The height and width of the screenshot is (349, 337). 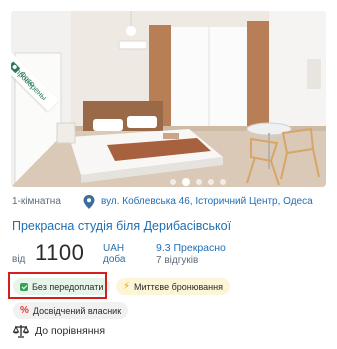 I want to click on price-amount: 1100, so click(x=60, y=252).